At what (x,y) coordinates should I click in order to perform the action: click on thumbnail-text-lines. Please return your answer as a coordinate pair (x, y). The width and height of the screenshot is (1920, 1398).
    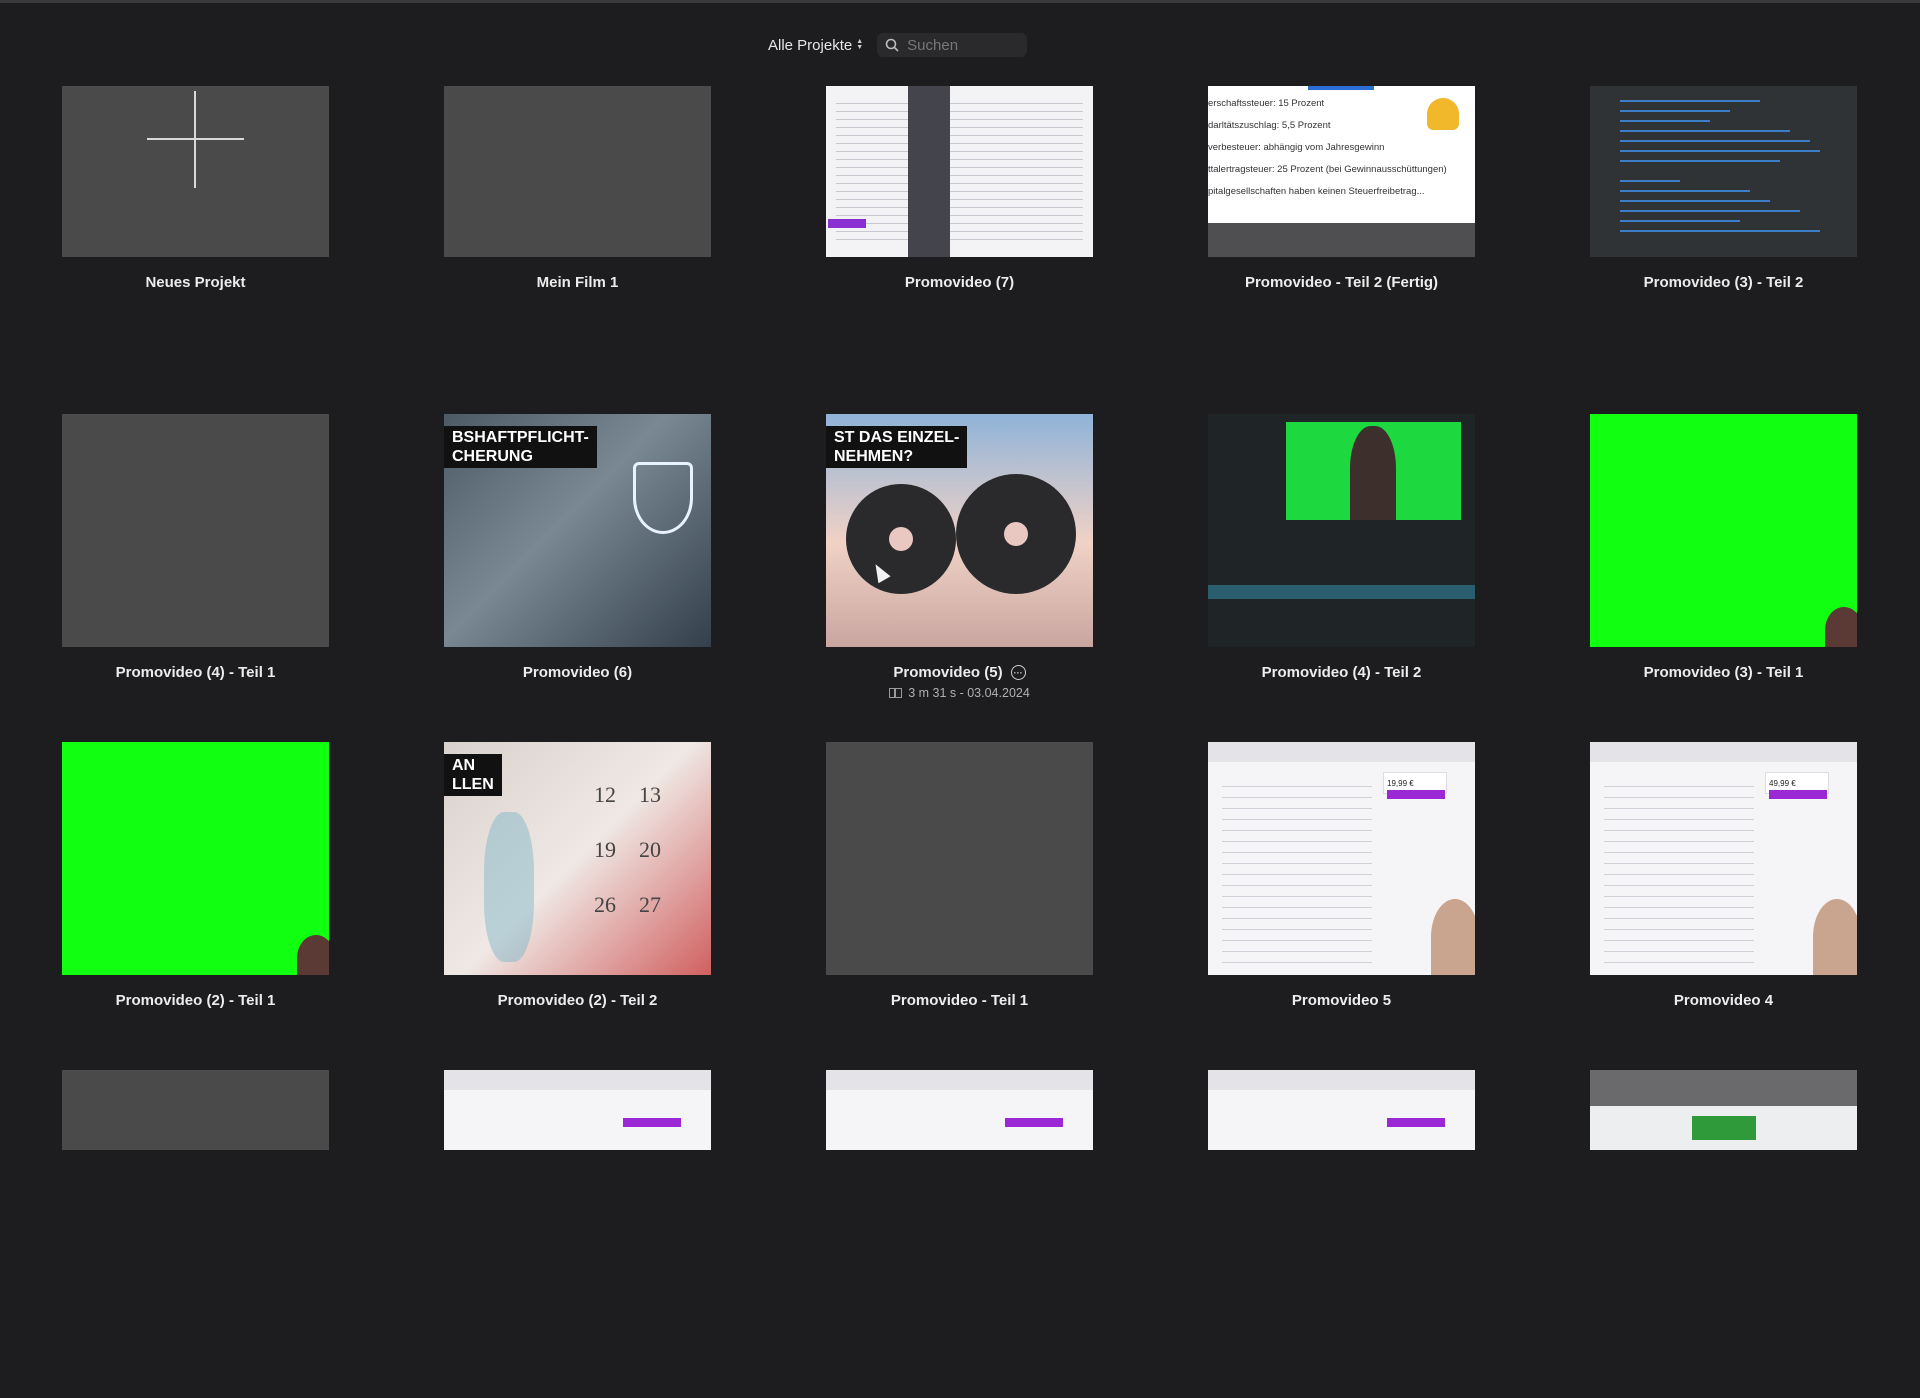
    Looking at the image, I should click on (959, 171).